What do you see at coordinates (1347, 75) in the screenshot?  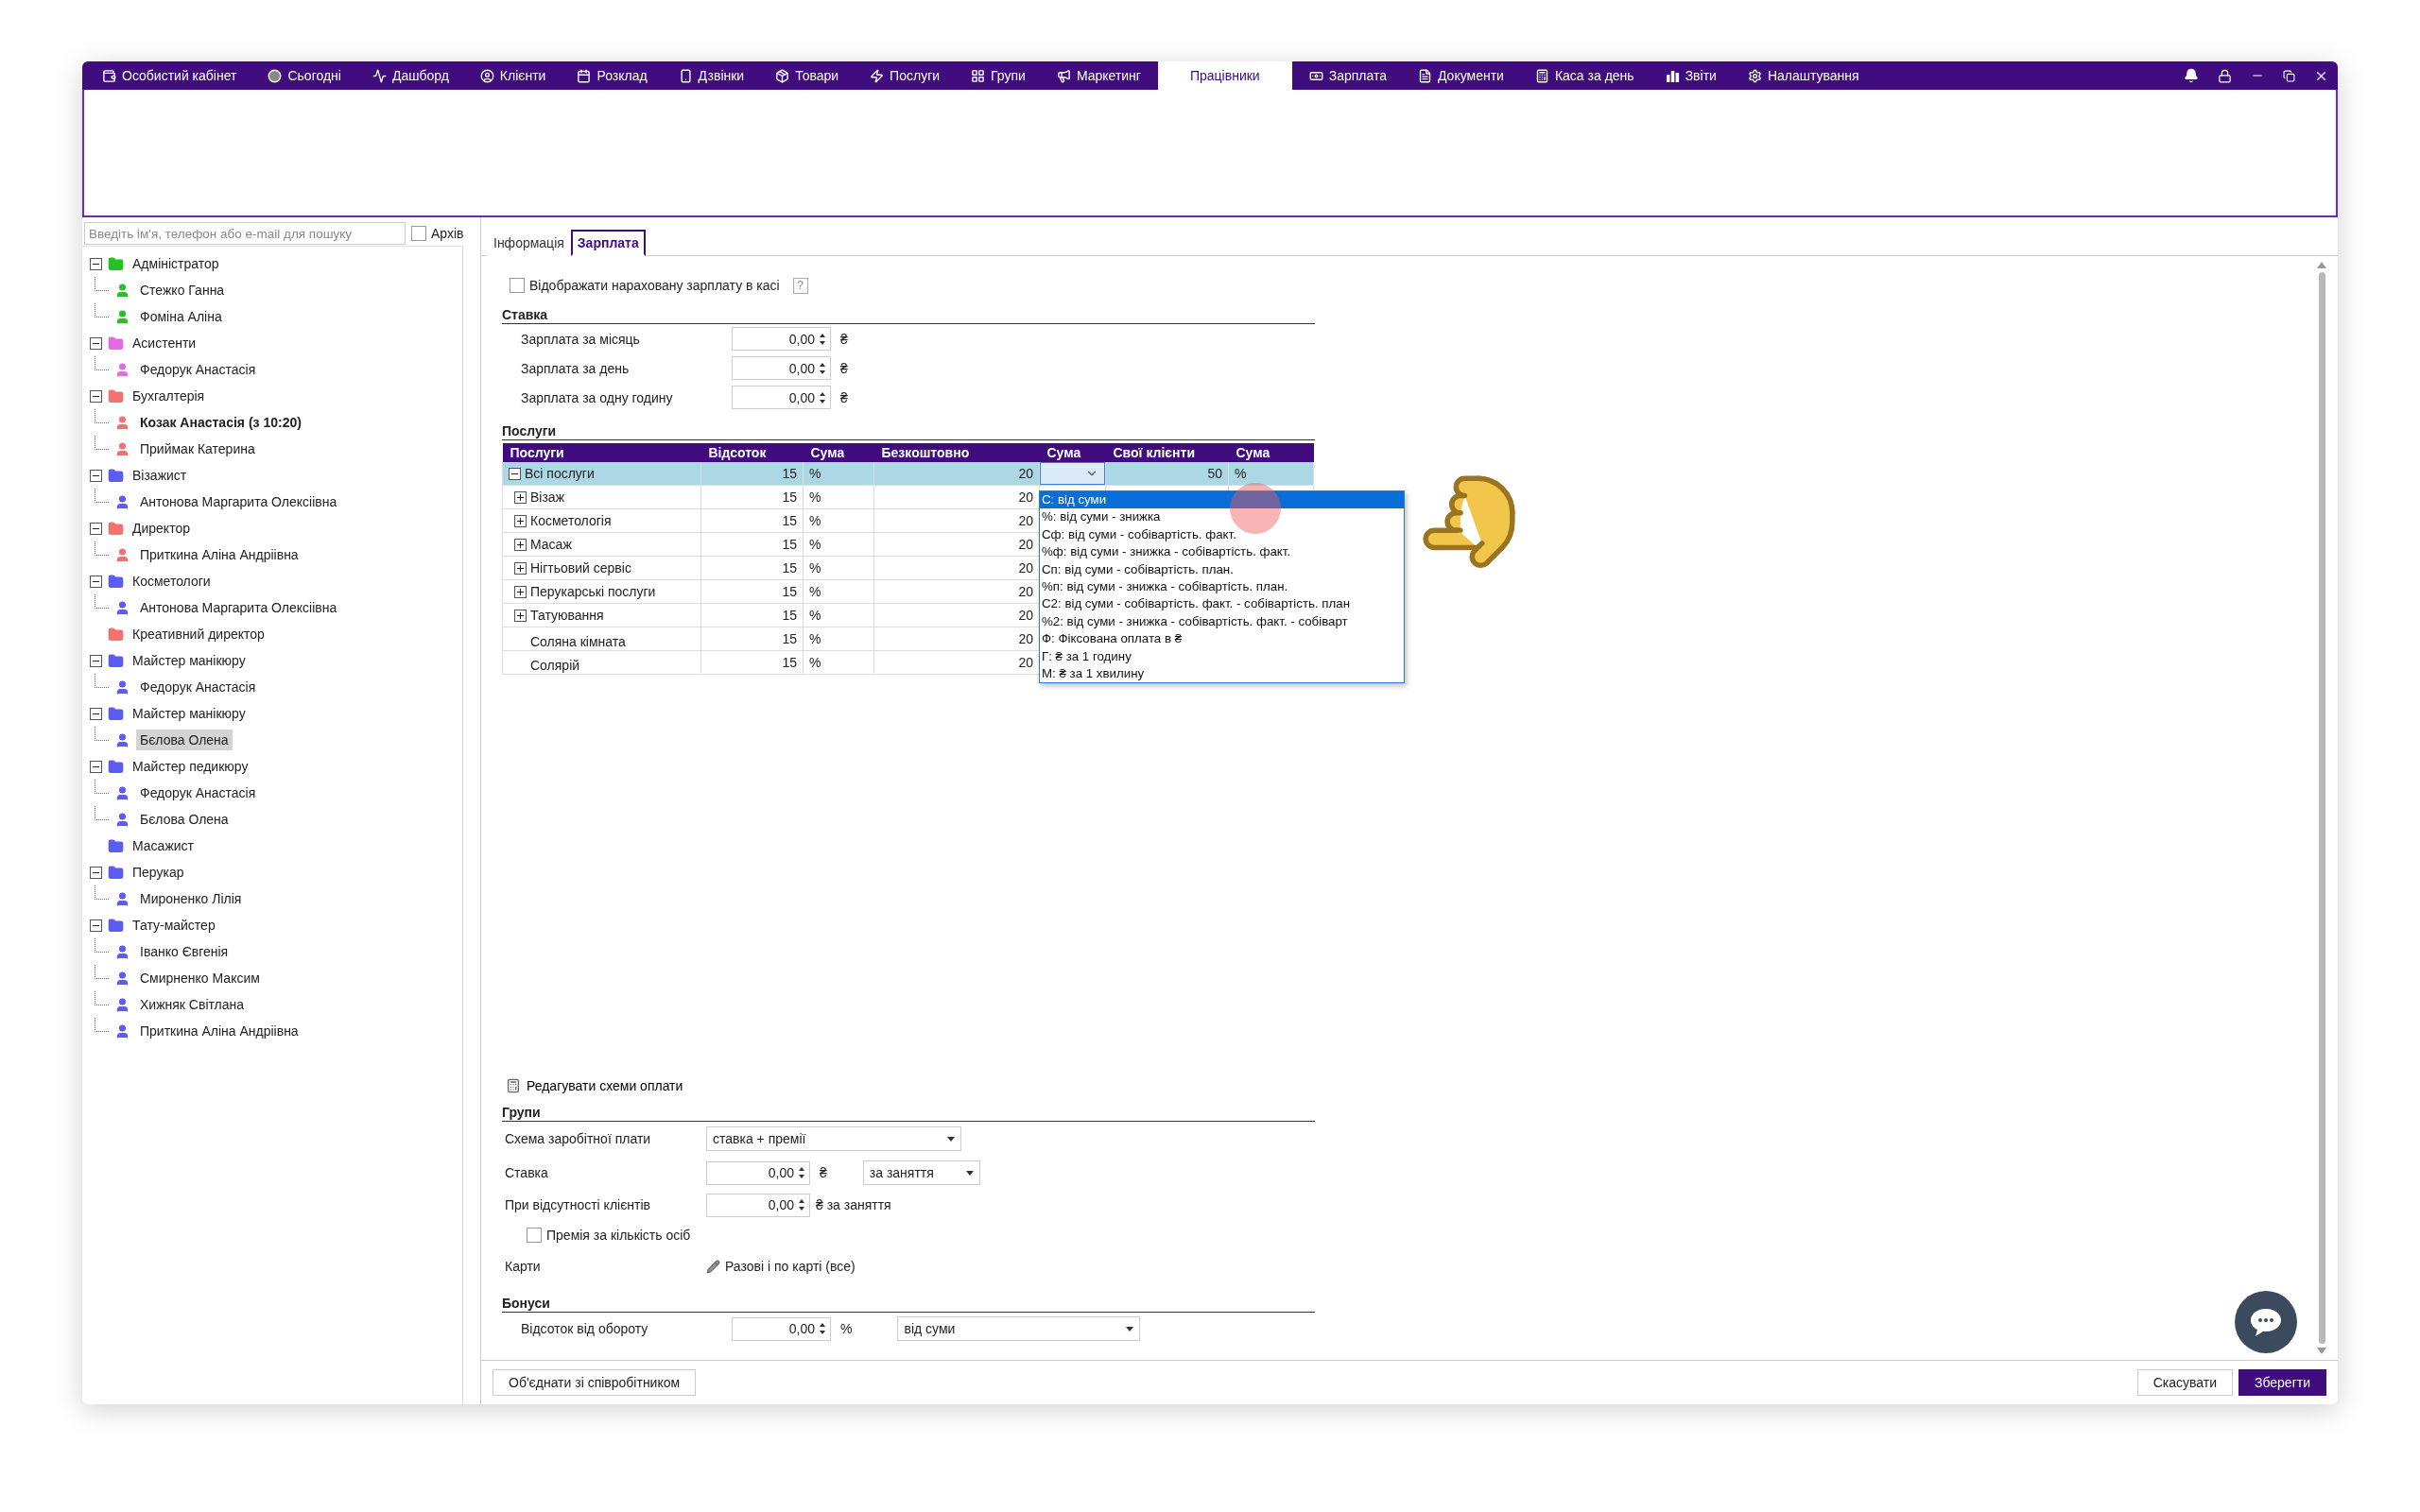 I see `menu-tab: Зарплата` at bounding box center [1347, 75].